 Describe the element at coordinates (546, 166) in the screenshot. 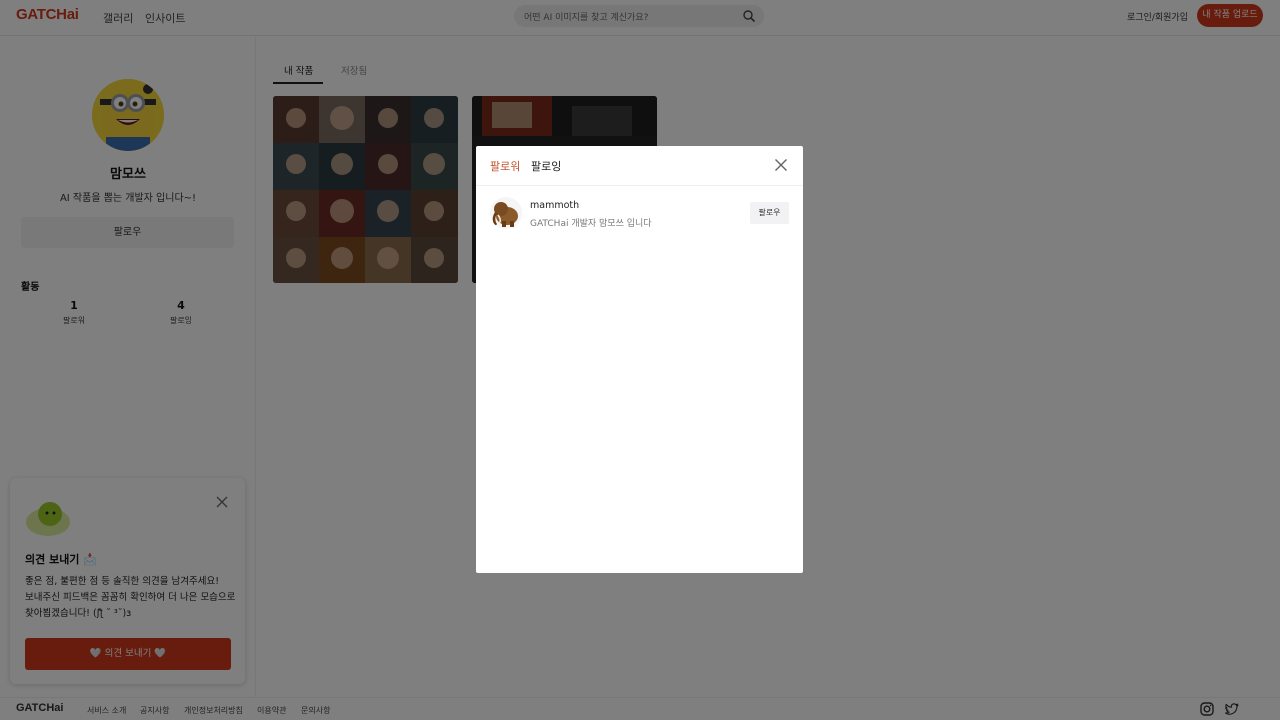

I see `tab-following: 팔로잉` at that location.